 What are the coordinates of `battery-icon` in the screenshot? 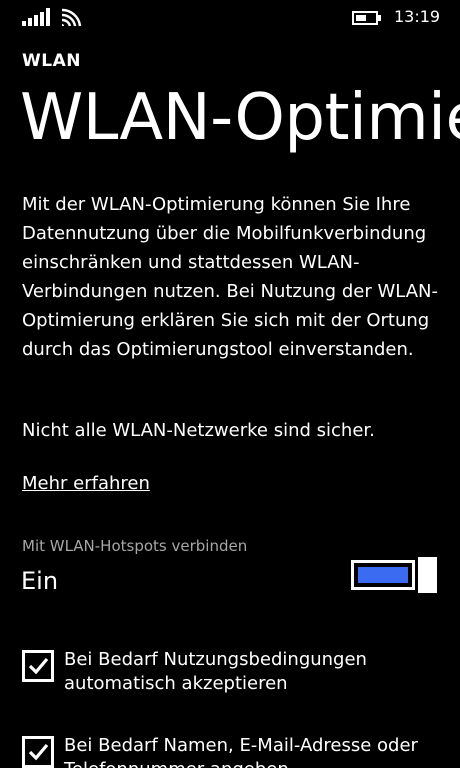 It's located at (367, 17).